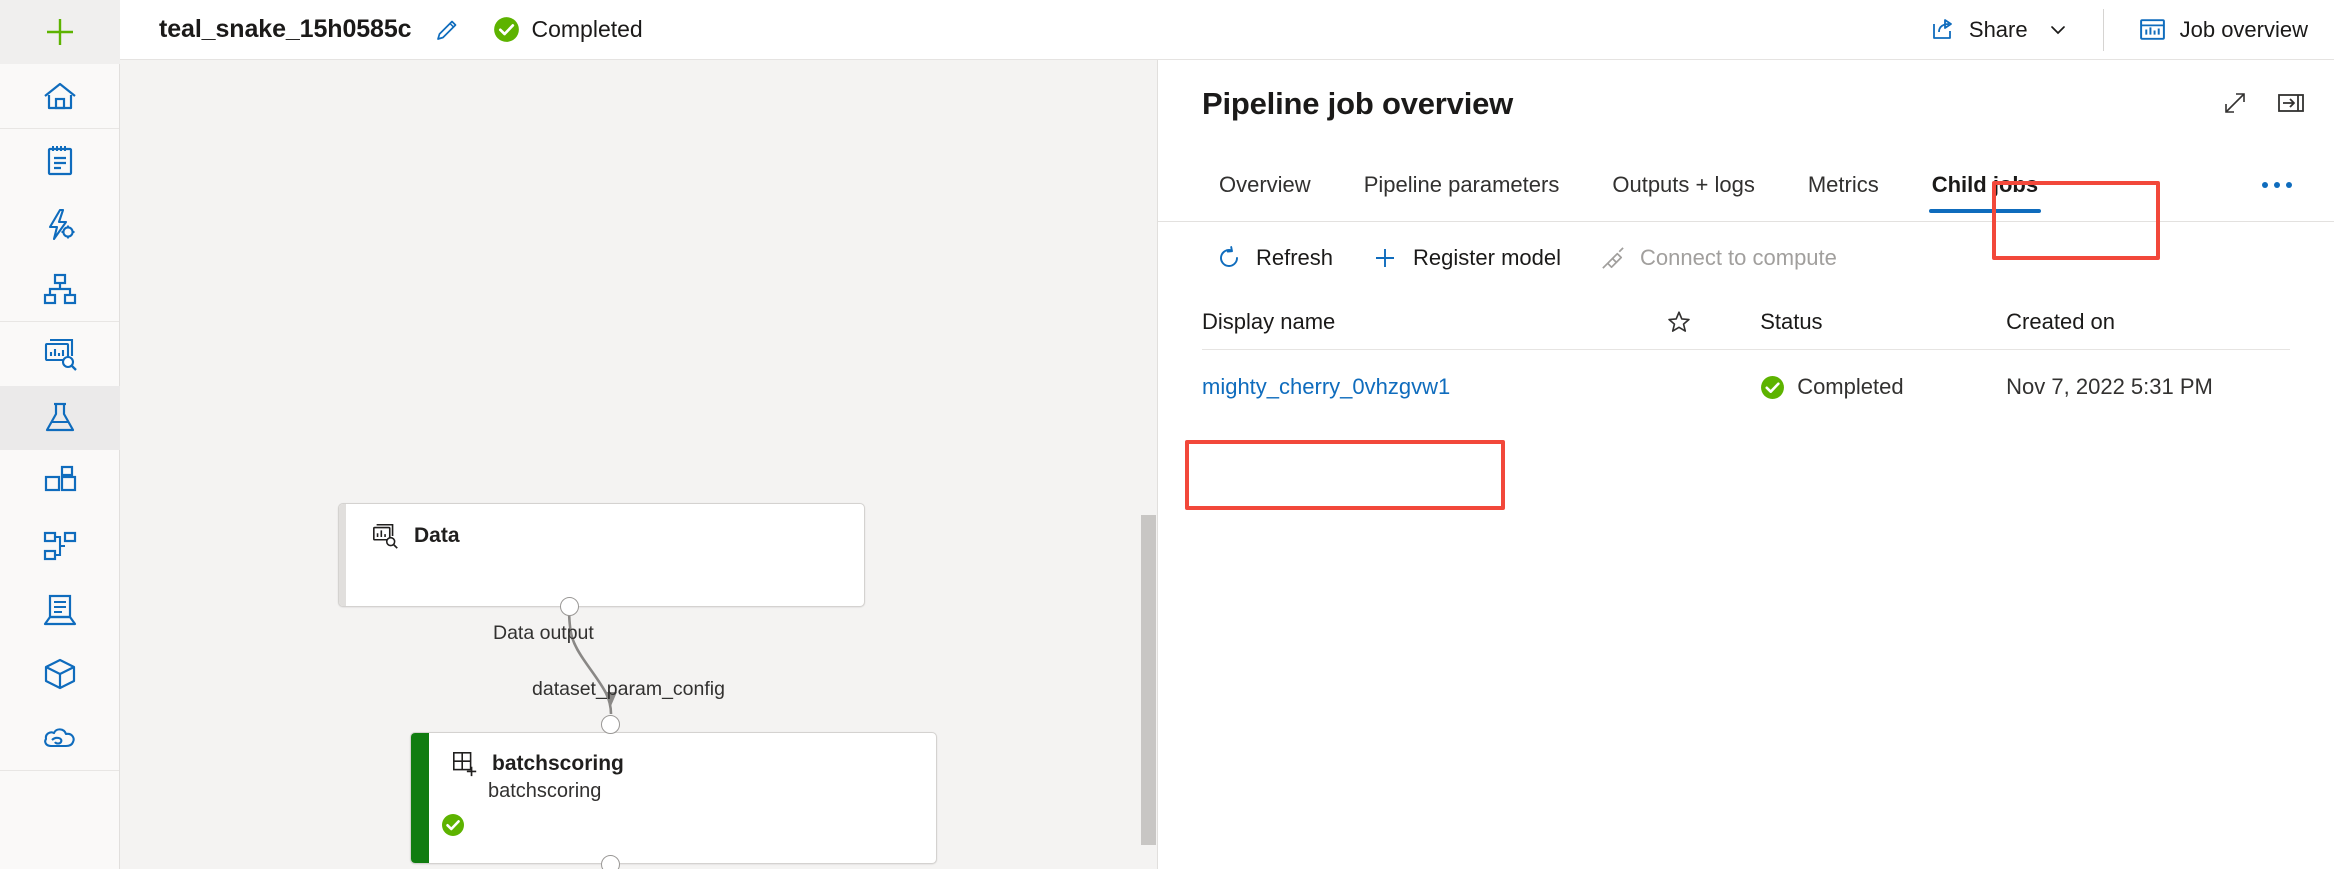 The height and width of the screenshot is (869, 2334). I want to click on tab-overview: Overview, so click(1265, 184).